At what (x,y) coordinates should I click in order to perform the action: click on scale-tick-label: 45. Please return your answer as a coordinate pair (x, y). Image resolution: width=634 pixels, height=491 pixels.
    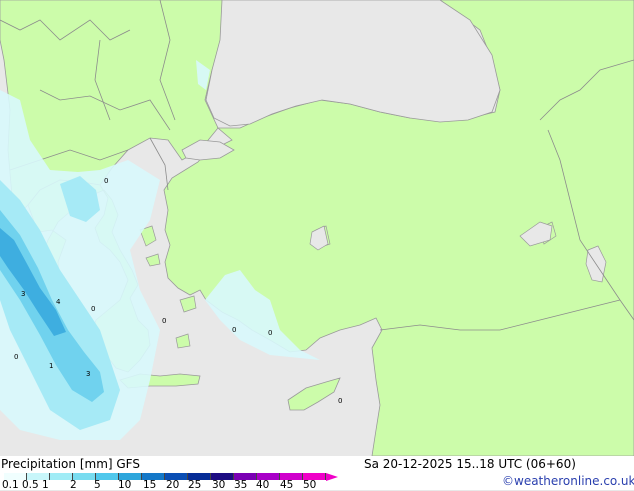
    Looking at the image, I should click on (287, 485).